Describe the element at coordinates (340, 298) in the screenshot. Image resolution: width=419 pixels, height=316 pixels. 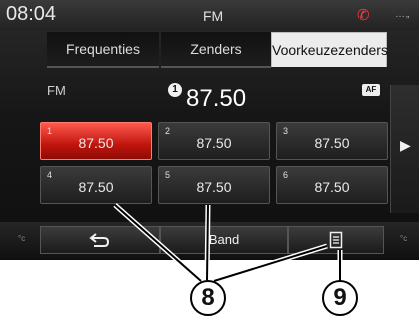
I see `callout-9: 9` at that location.